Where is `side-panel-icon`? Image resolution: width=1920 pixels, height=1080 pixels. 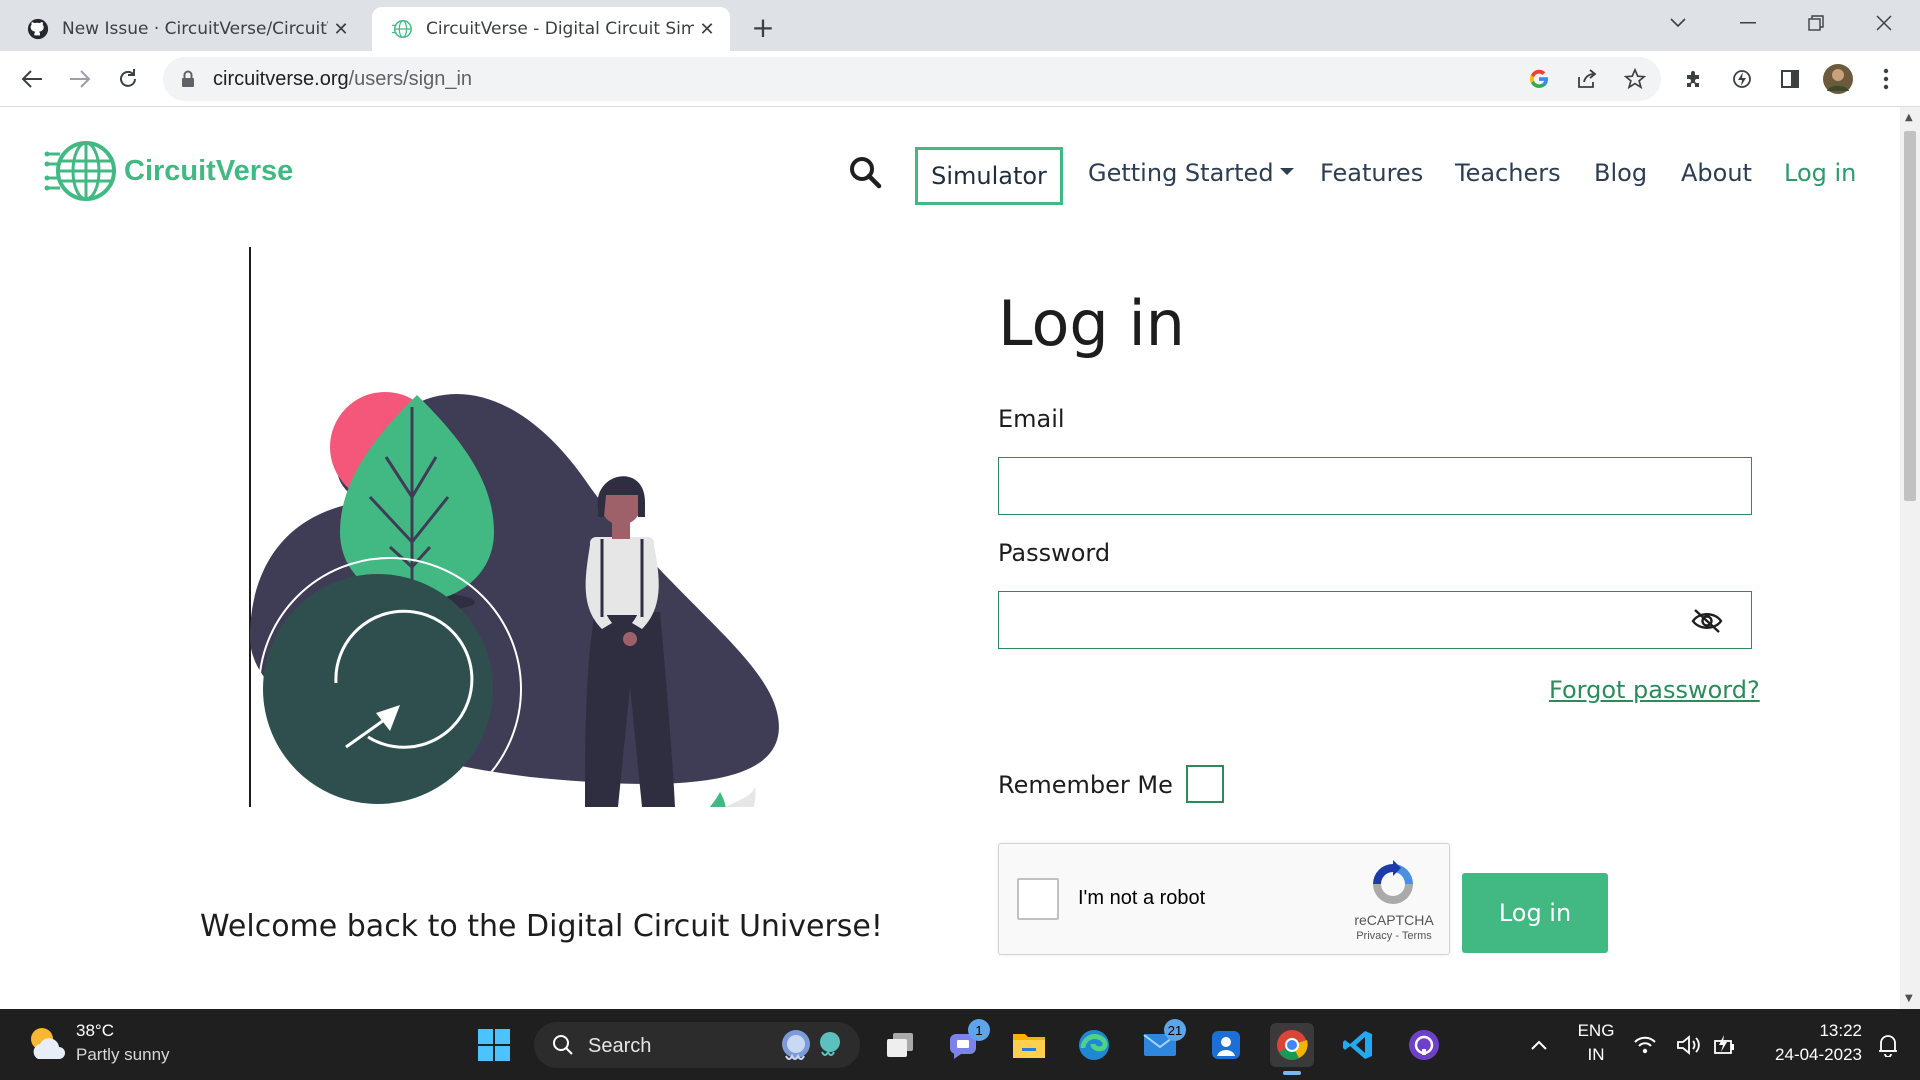 side-panel-icon is located at coordinates (1790, 79).